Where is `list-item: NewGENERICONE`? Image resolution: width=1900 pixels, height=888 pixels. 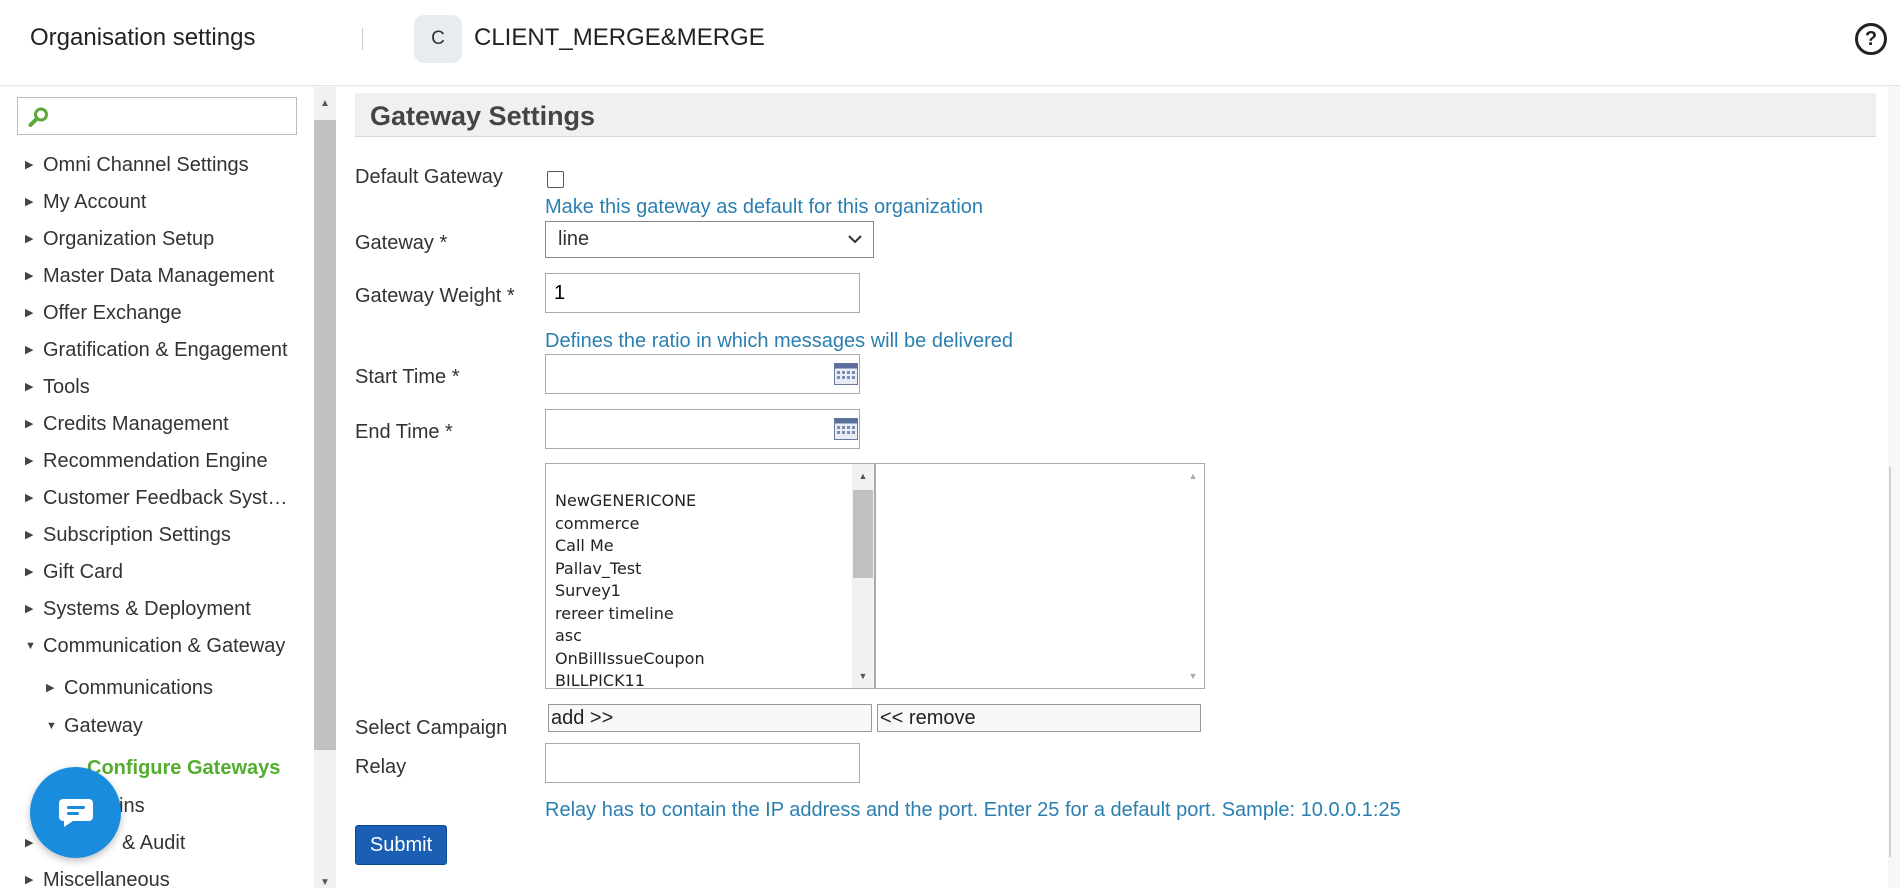
list-item: NewGENERICONE is located at coordinates (630, 501).